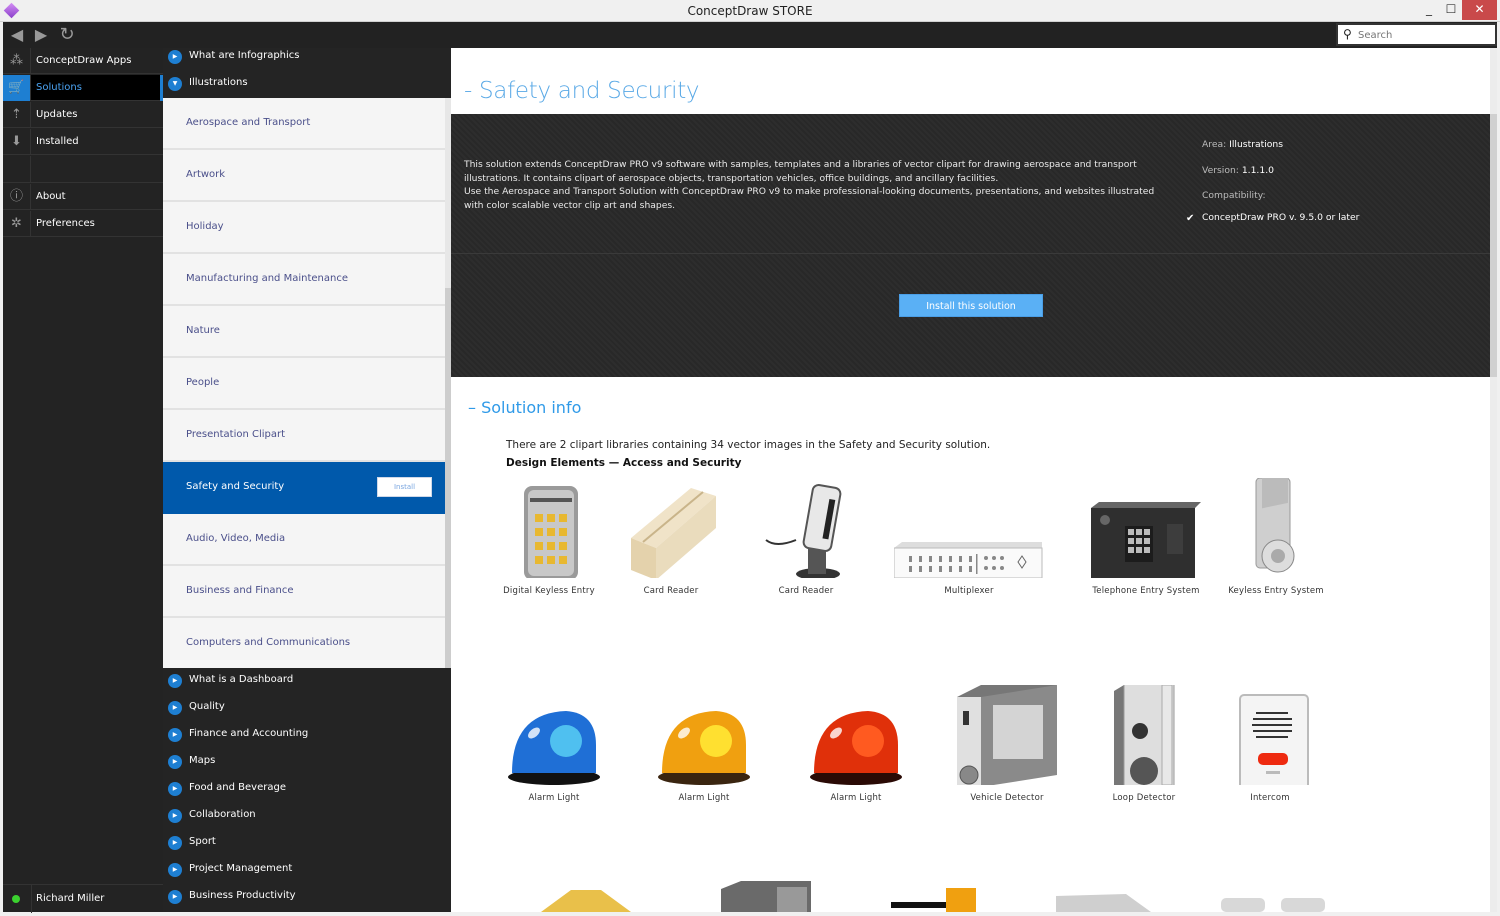  Describe the element at coordinates (304, 436) in the screenshot. I see `solution-item: Presentation Clipart` at that location.